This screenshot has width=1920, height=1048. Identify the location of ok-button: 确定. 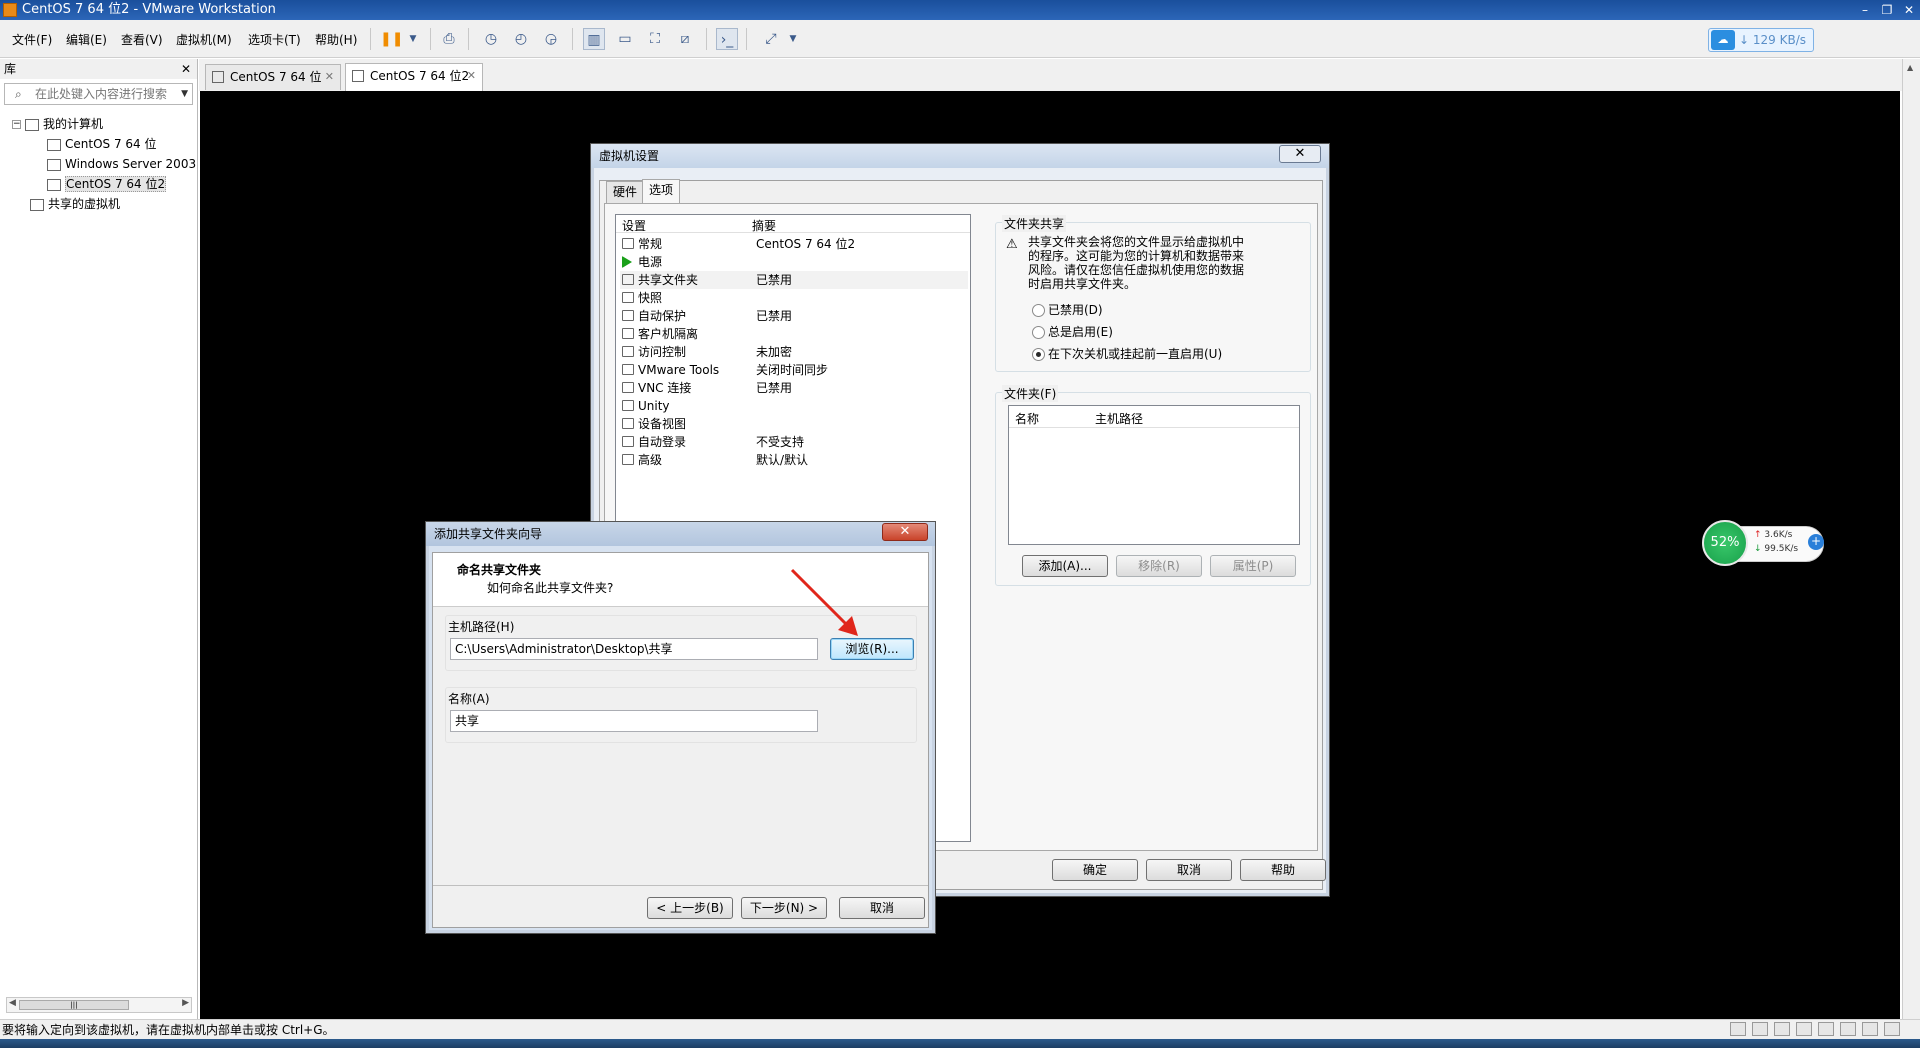
(1095, 870).